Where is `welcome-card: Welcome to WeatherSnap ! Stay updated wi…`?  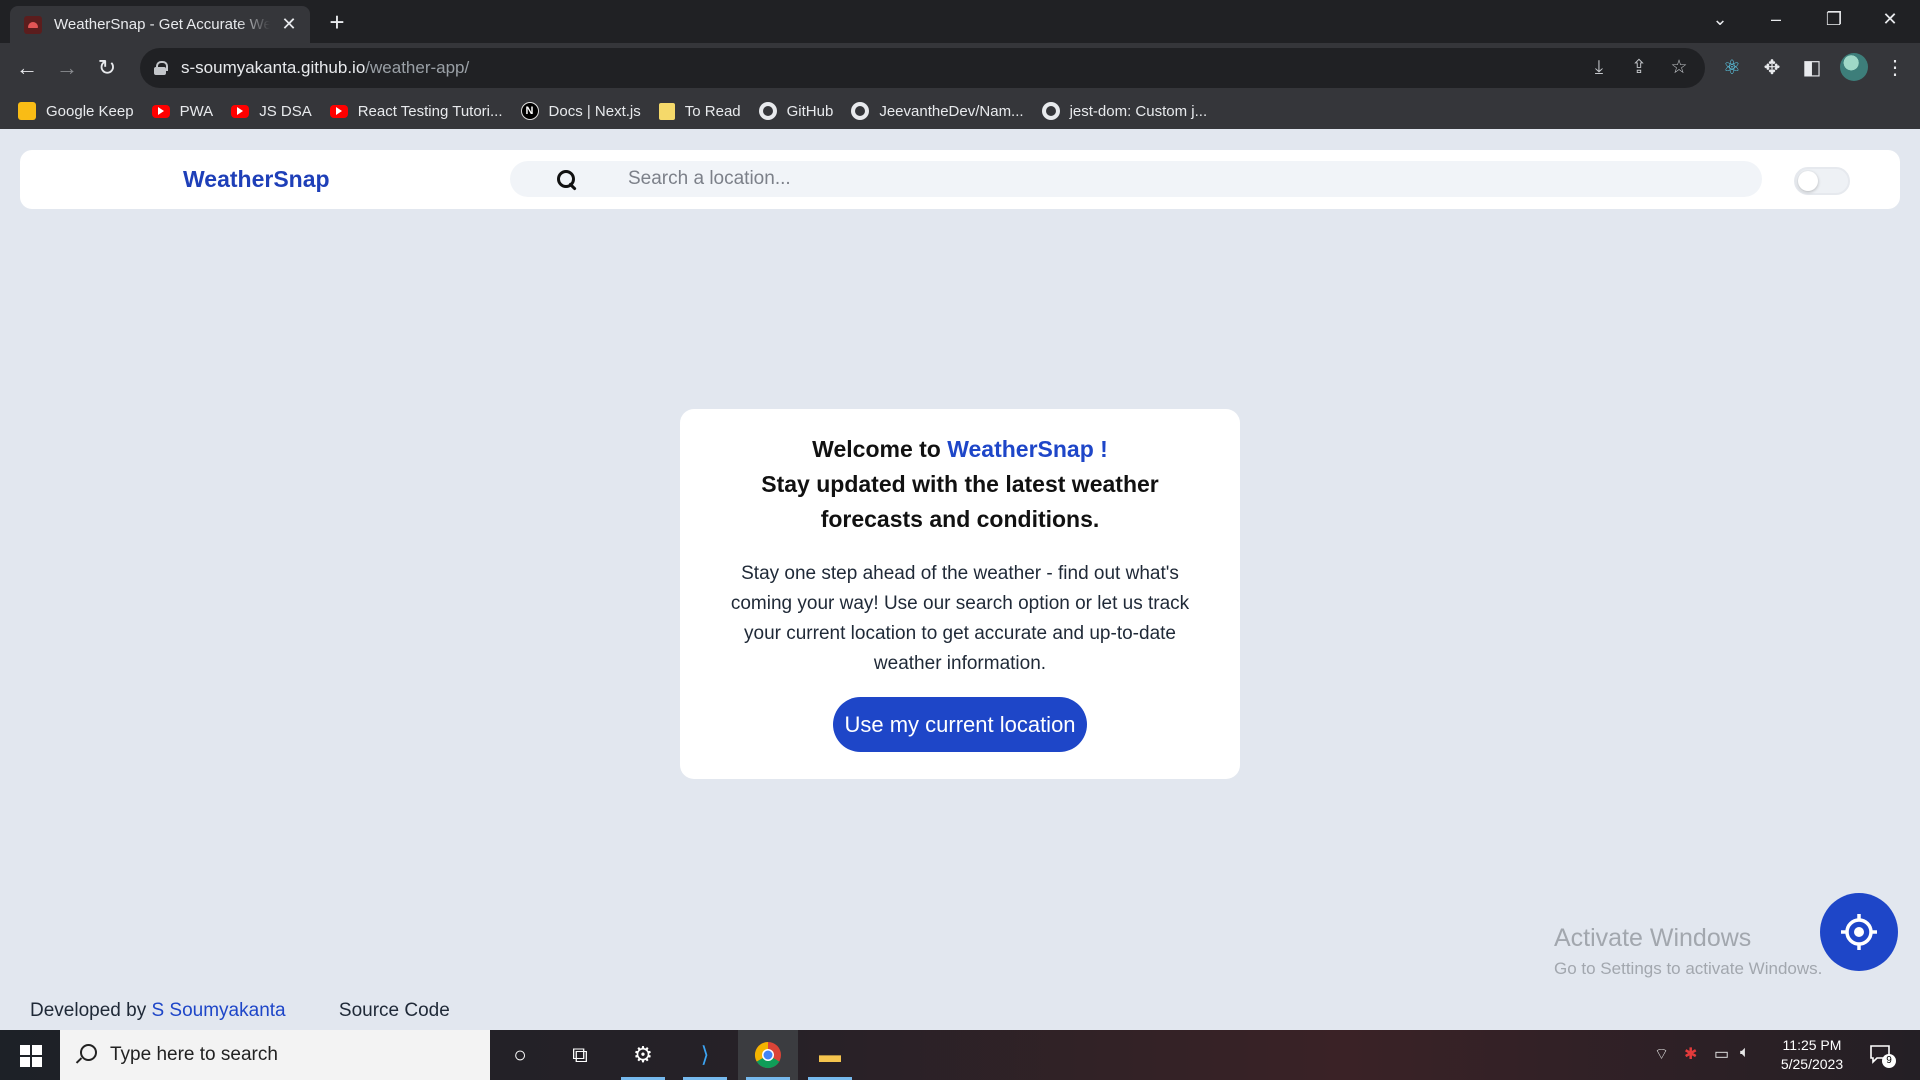
welcome-card: Welcome to WeatherSnap ! Stay updated wi… is located at coordinates (960, 594).